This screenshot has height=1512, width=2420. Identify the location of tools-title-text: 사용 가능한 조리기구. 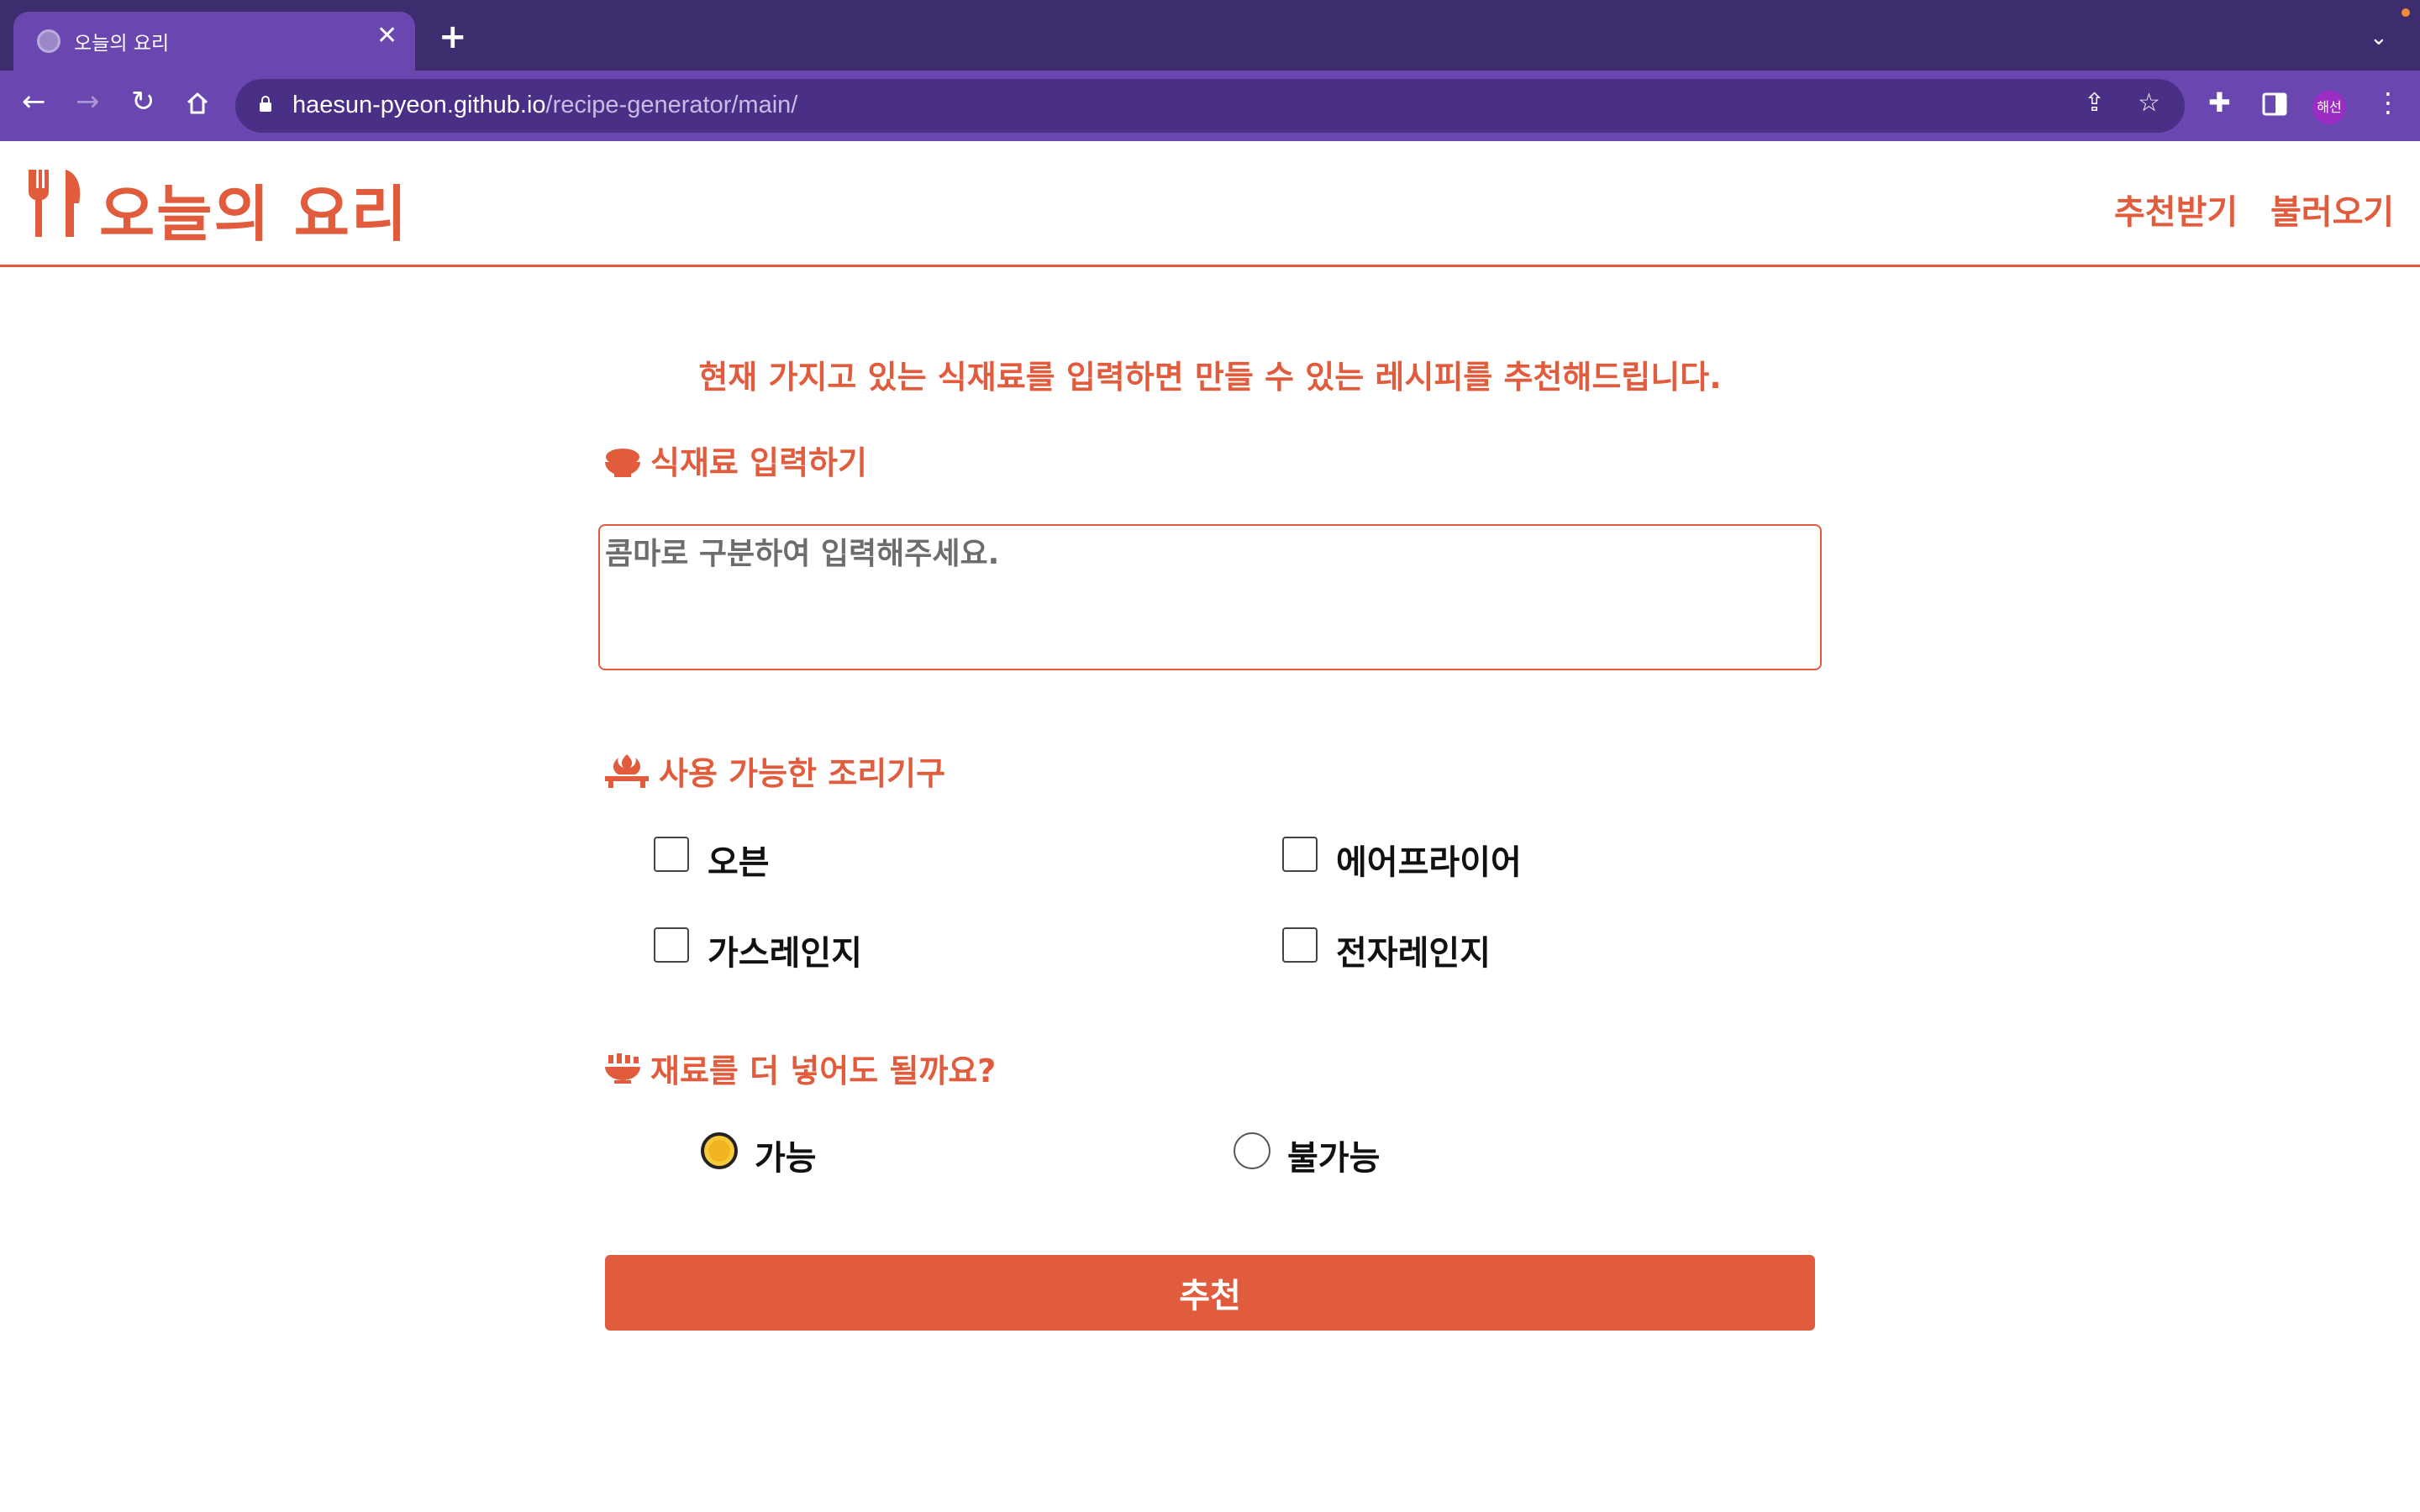
(802, 773).